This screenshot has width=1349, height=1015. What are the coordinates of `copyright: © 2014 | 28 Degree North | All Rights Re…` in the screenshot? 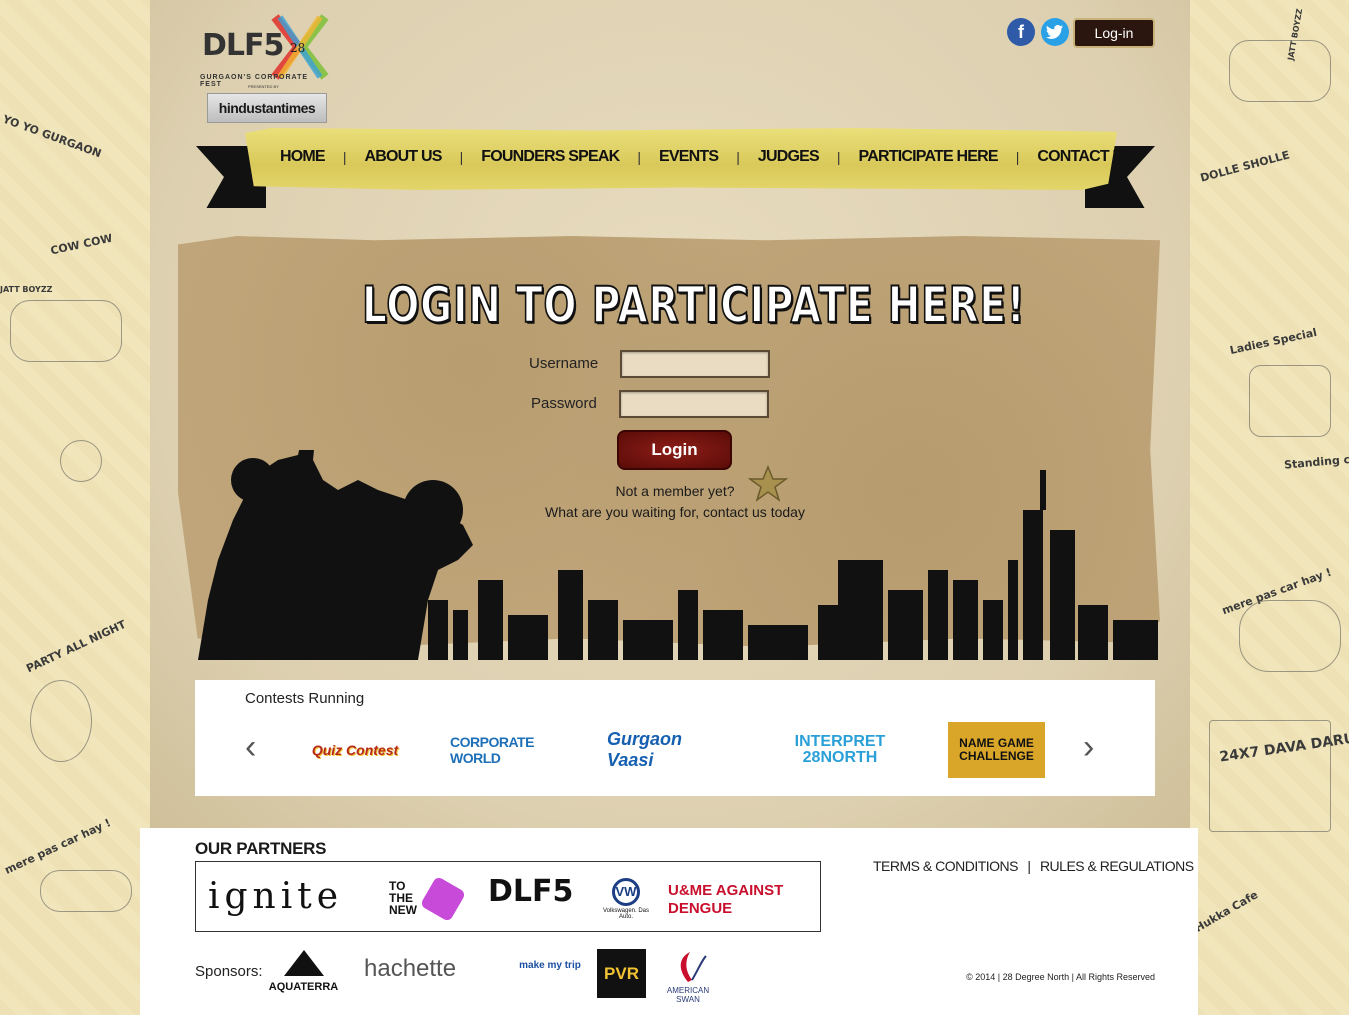 It's located at (1060, 977).